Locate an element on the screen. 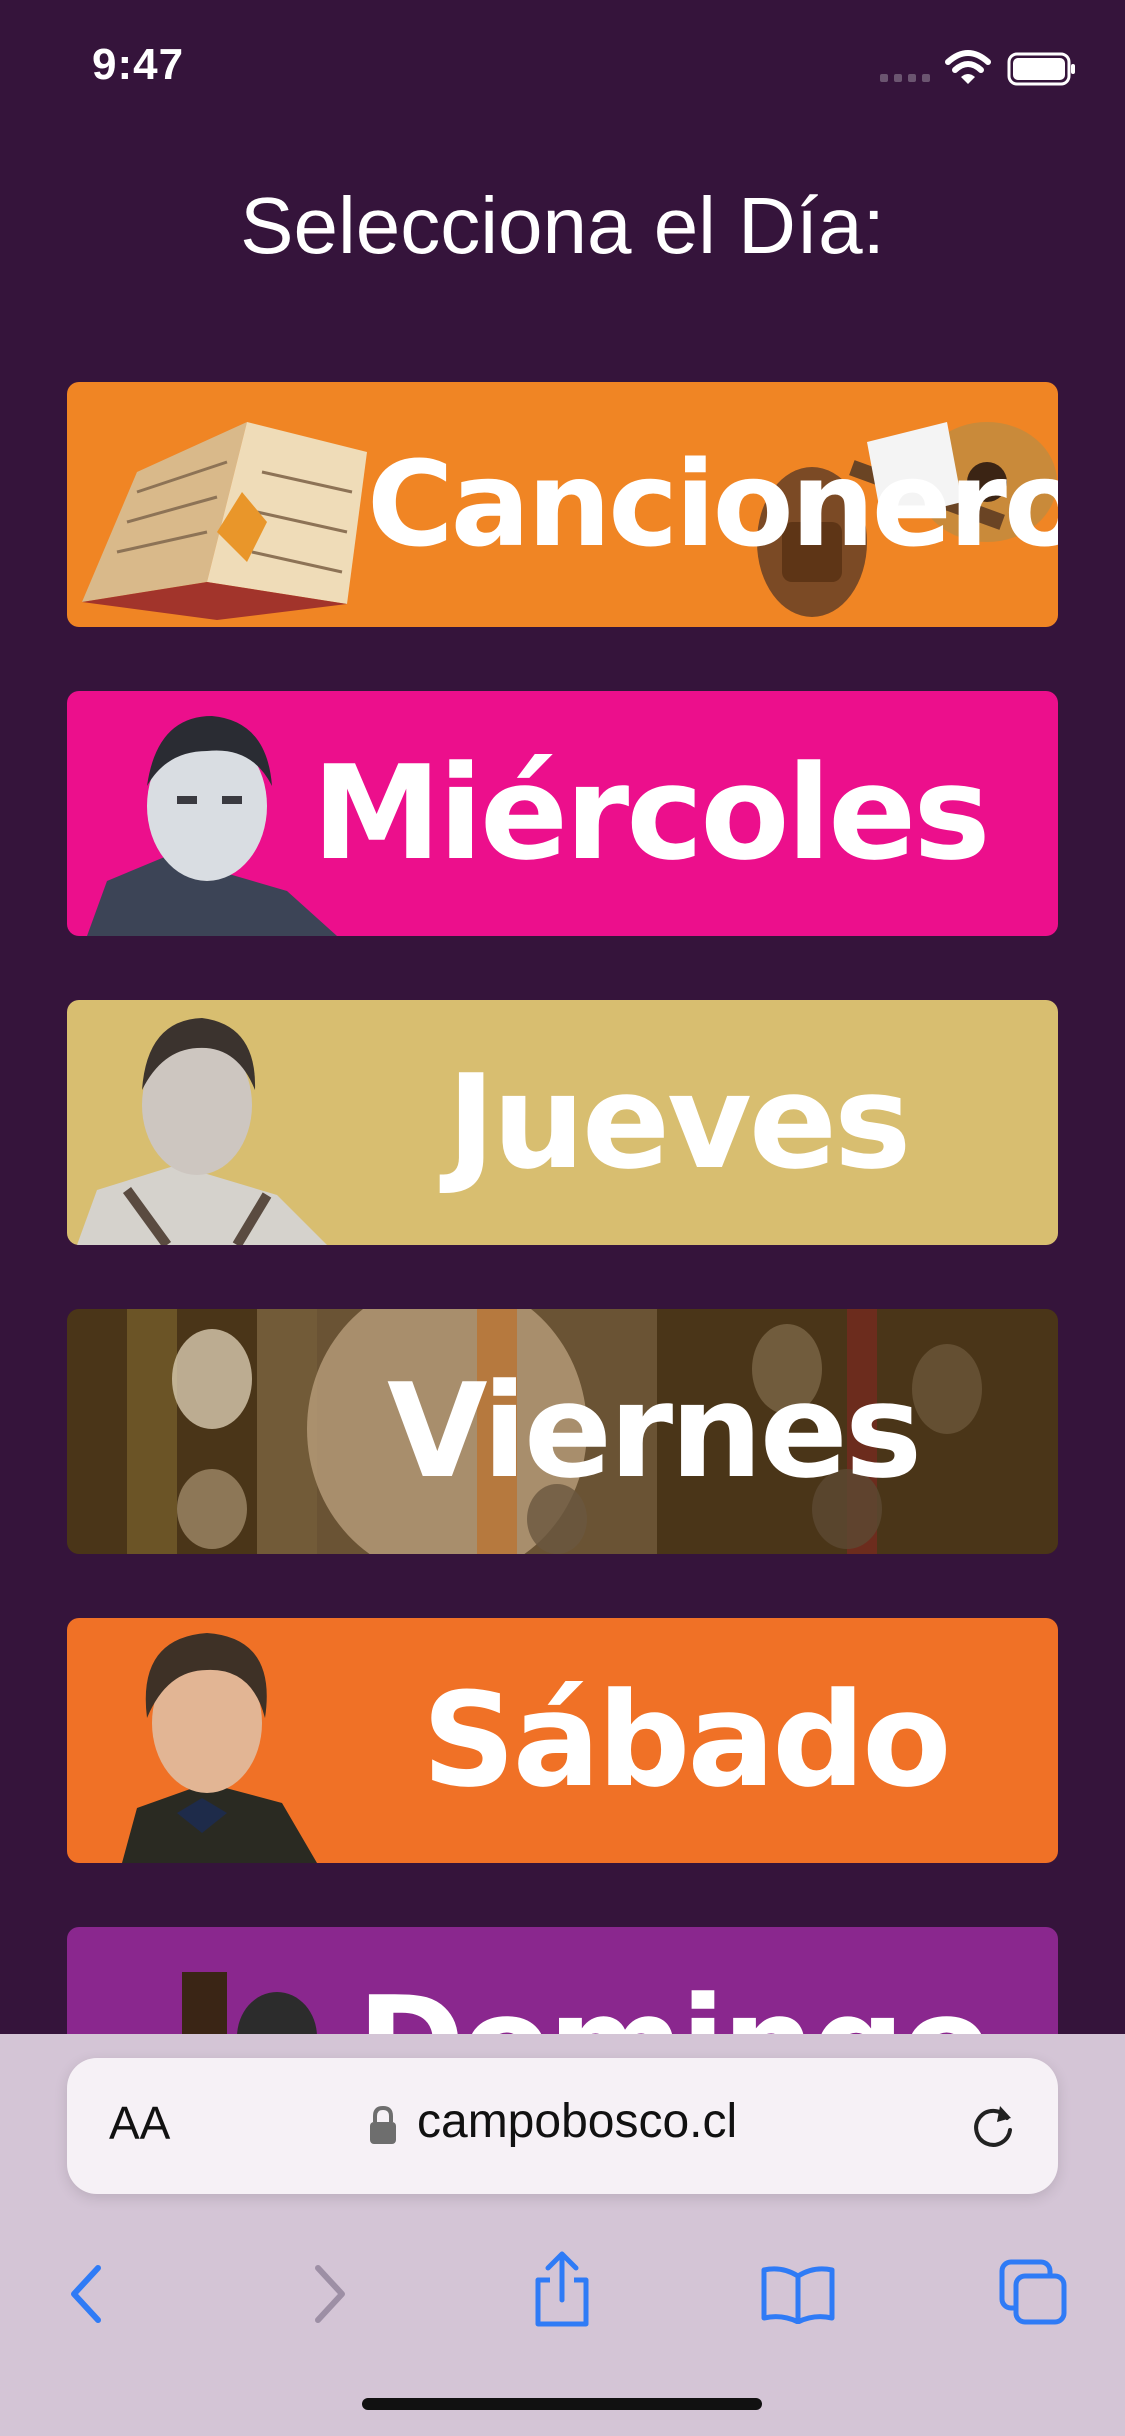 This screenshot has width=1125, height=2436. address-bar: AA campobosco.cl is located at coordinates (562, 2126).